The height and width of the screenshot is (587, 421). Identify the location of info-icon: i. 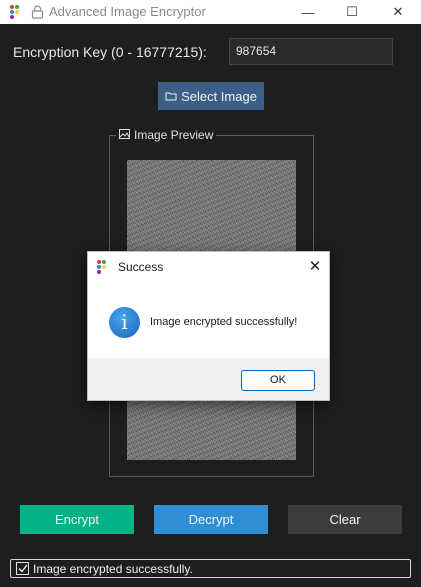
(124, 322).